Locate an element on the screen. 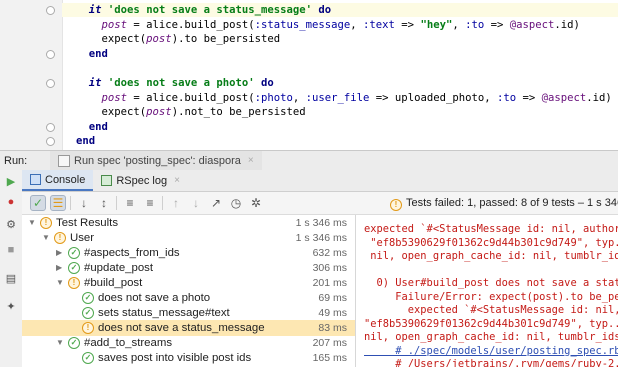 The height and width of the screenshot is (367, 618). tab-console: Console is located at coordinates (58, 180).